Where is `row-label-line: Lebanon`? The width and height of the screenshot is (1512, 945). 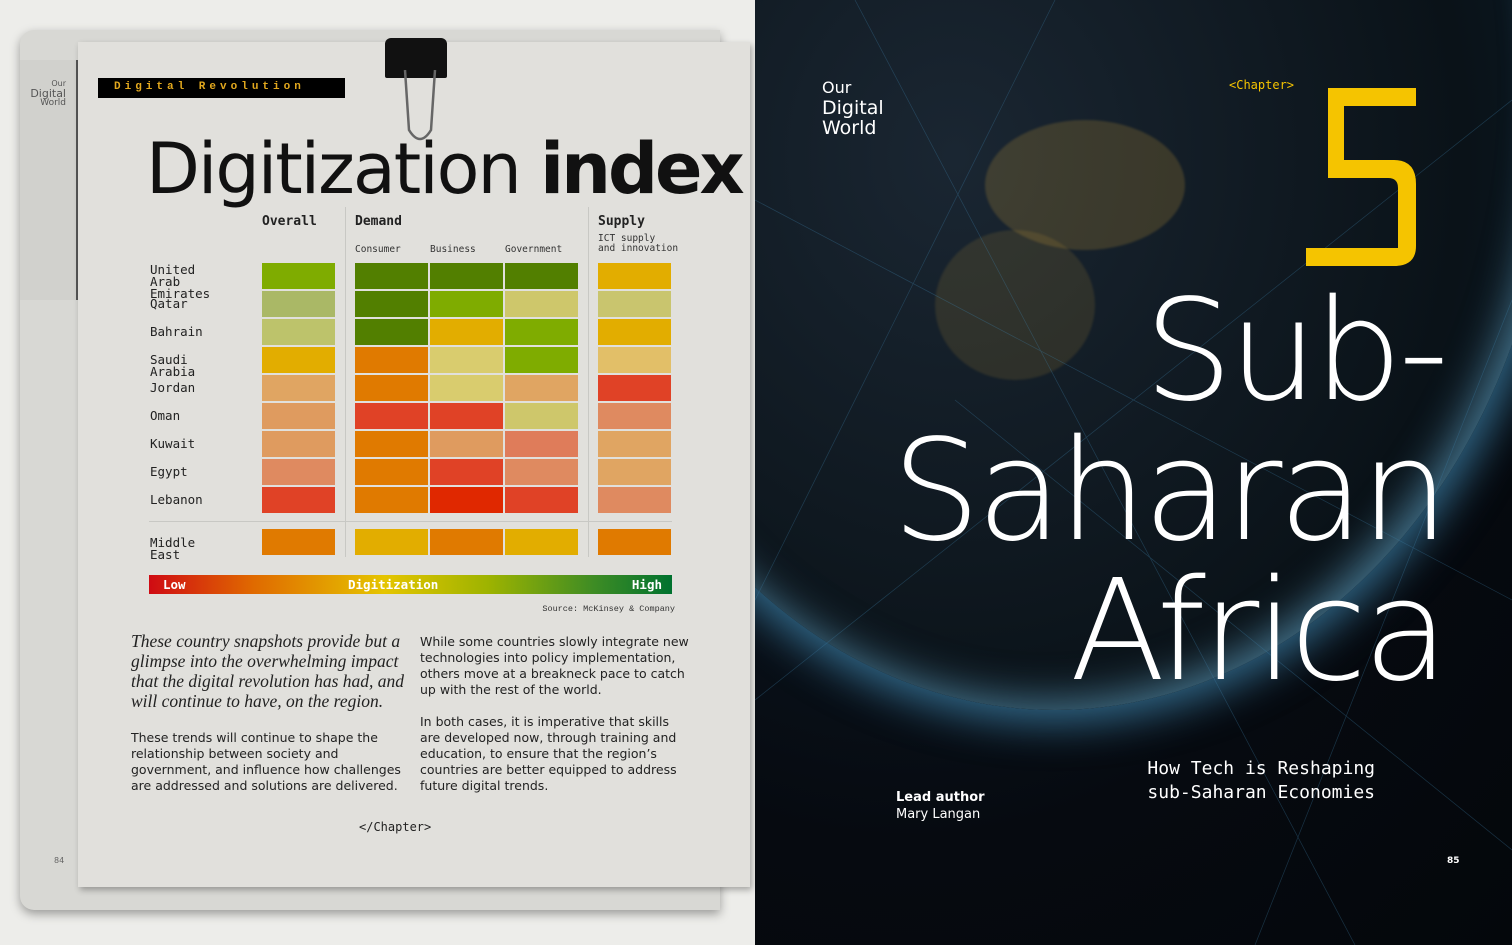 row-label-line: Lebanon is located at coordinates (176, 499).